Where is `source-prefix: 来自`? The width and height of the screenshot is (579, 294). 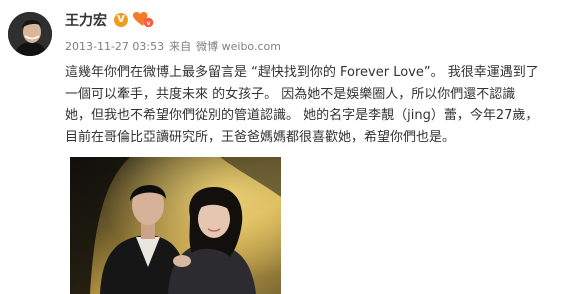 source-prefix: 来自 is located at coordinates (180, 46).